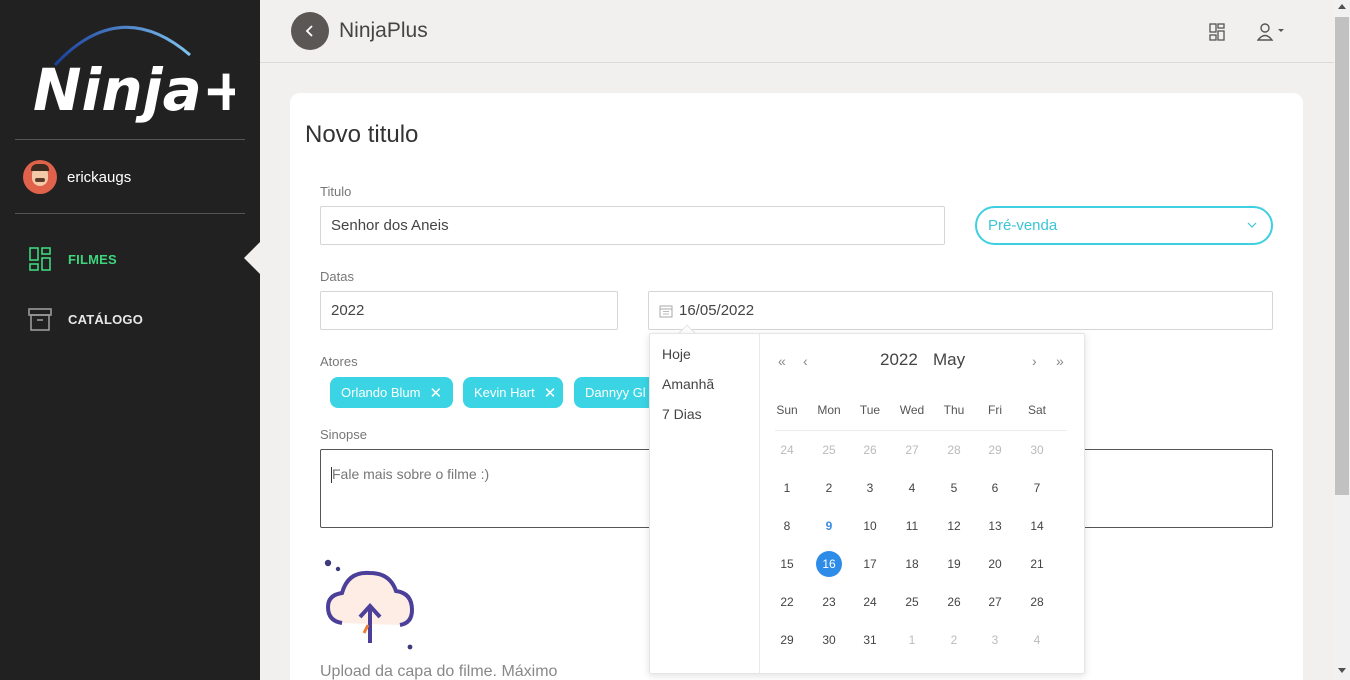  I want to click on page-title: Novo titulo, so click(362, 134).